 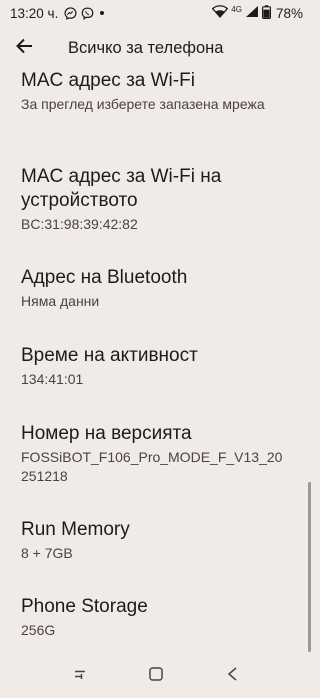 I want to click on recents-button, so click(x=80, y=677).